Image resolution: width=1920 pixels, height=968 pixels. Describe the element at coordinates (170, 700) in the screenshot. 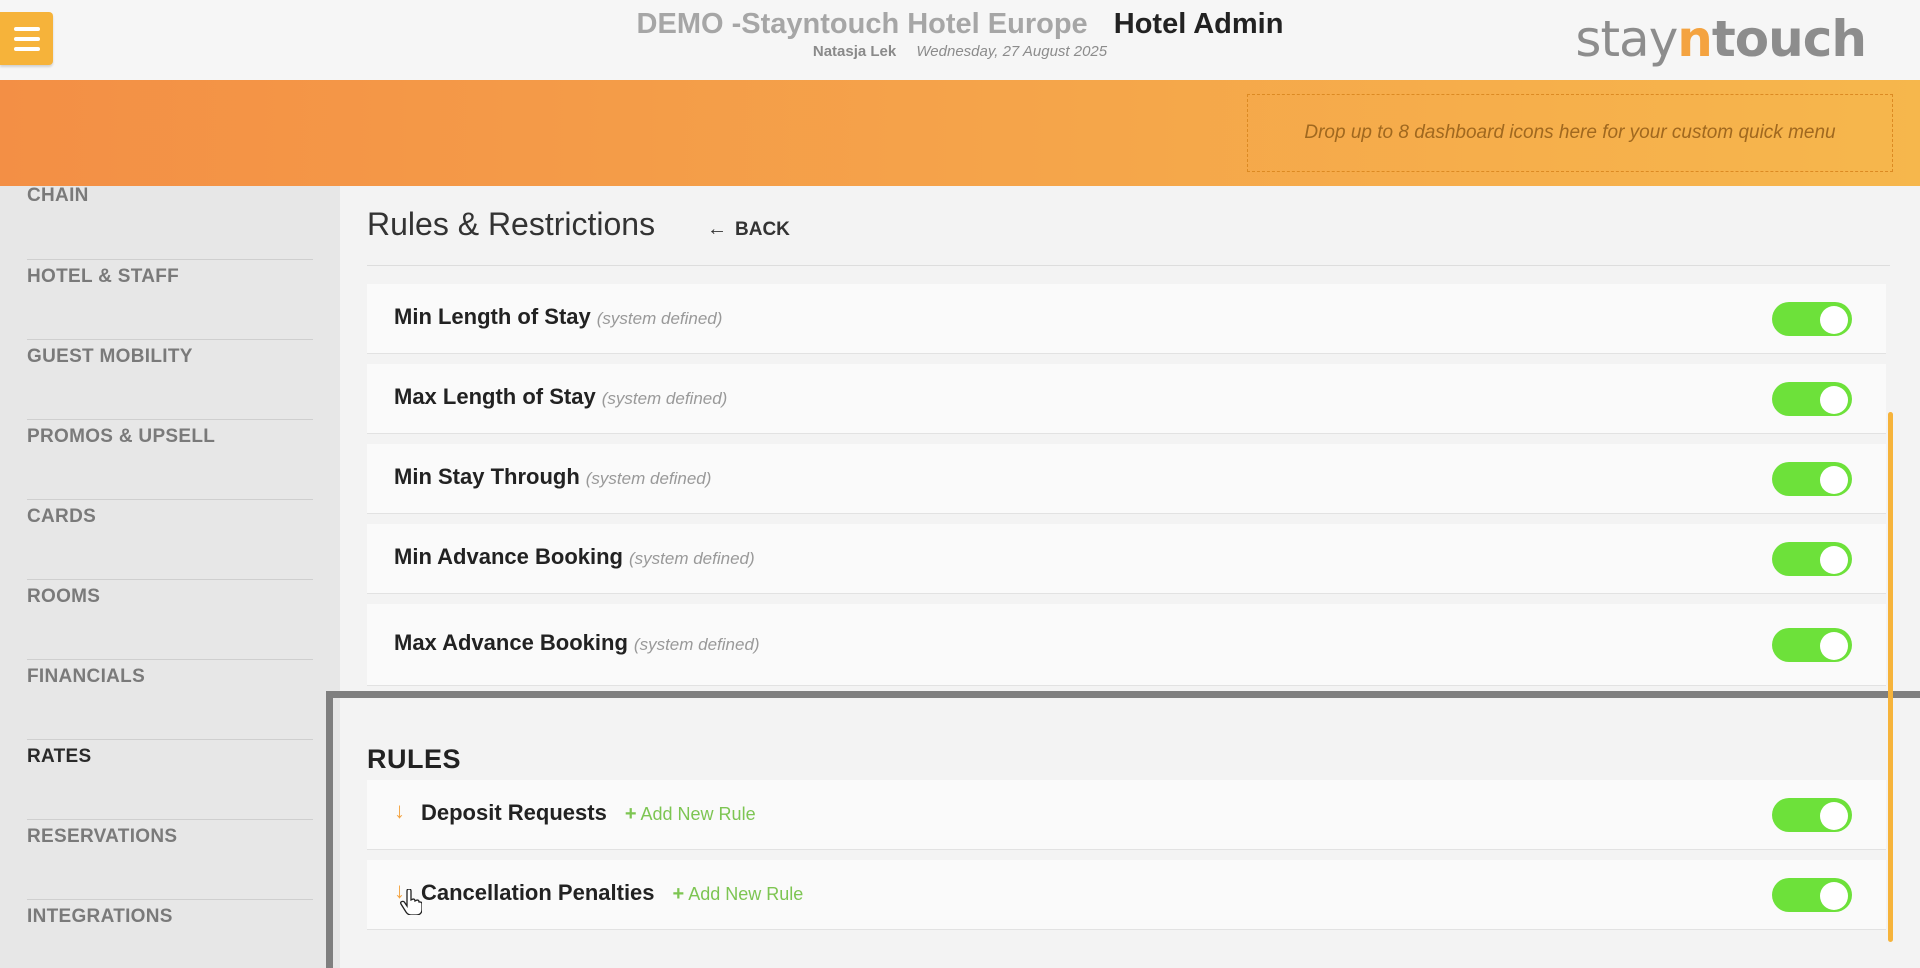

I see `sidebar-item-financials: FINANCIALS` at that location.